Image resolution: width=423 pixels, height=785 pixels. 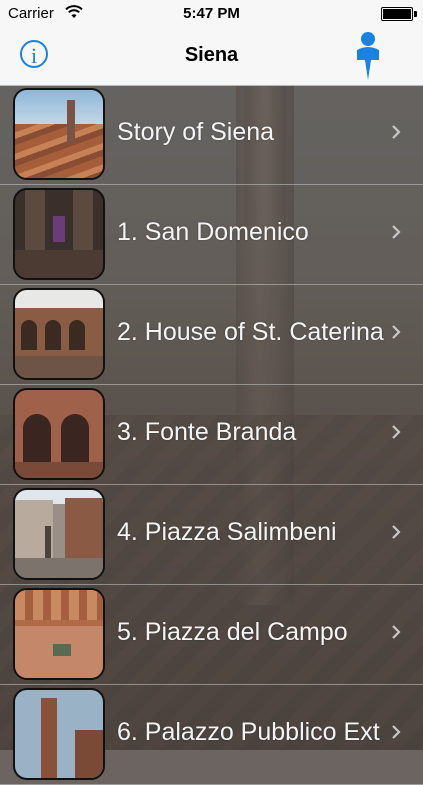 I want to click on list-item: 4. Piazza Salimbeni, so click(x=211, y=535).